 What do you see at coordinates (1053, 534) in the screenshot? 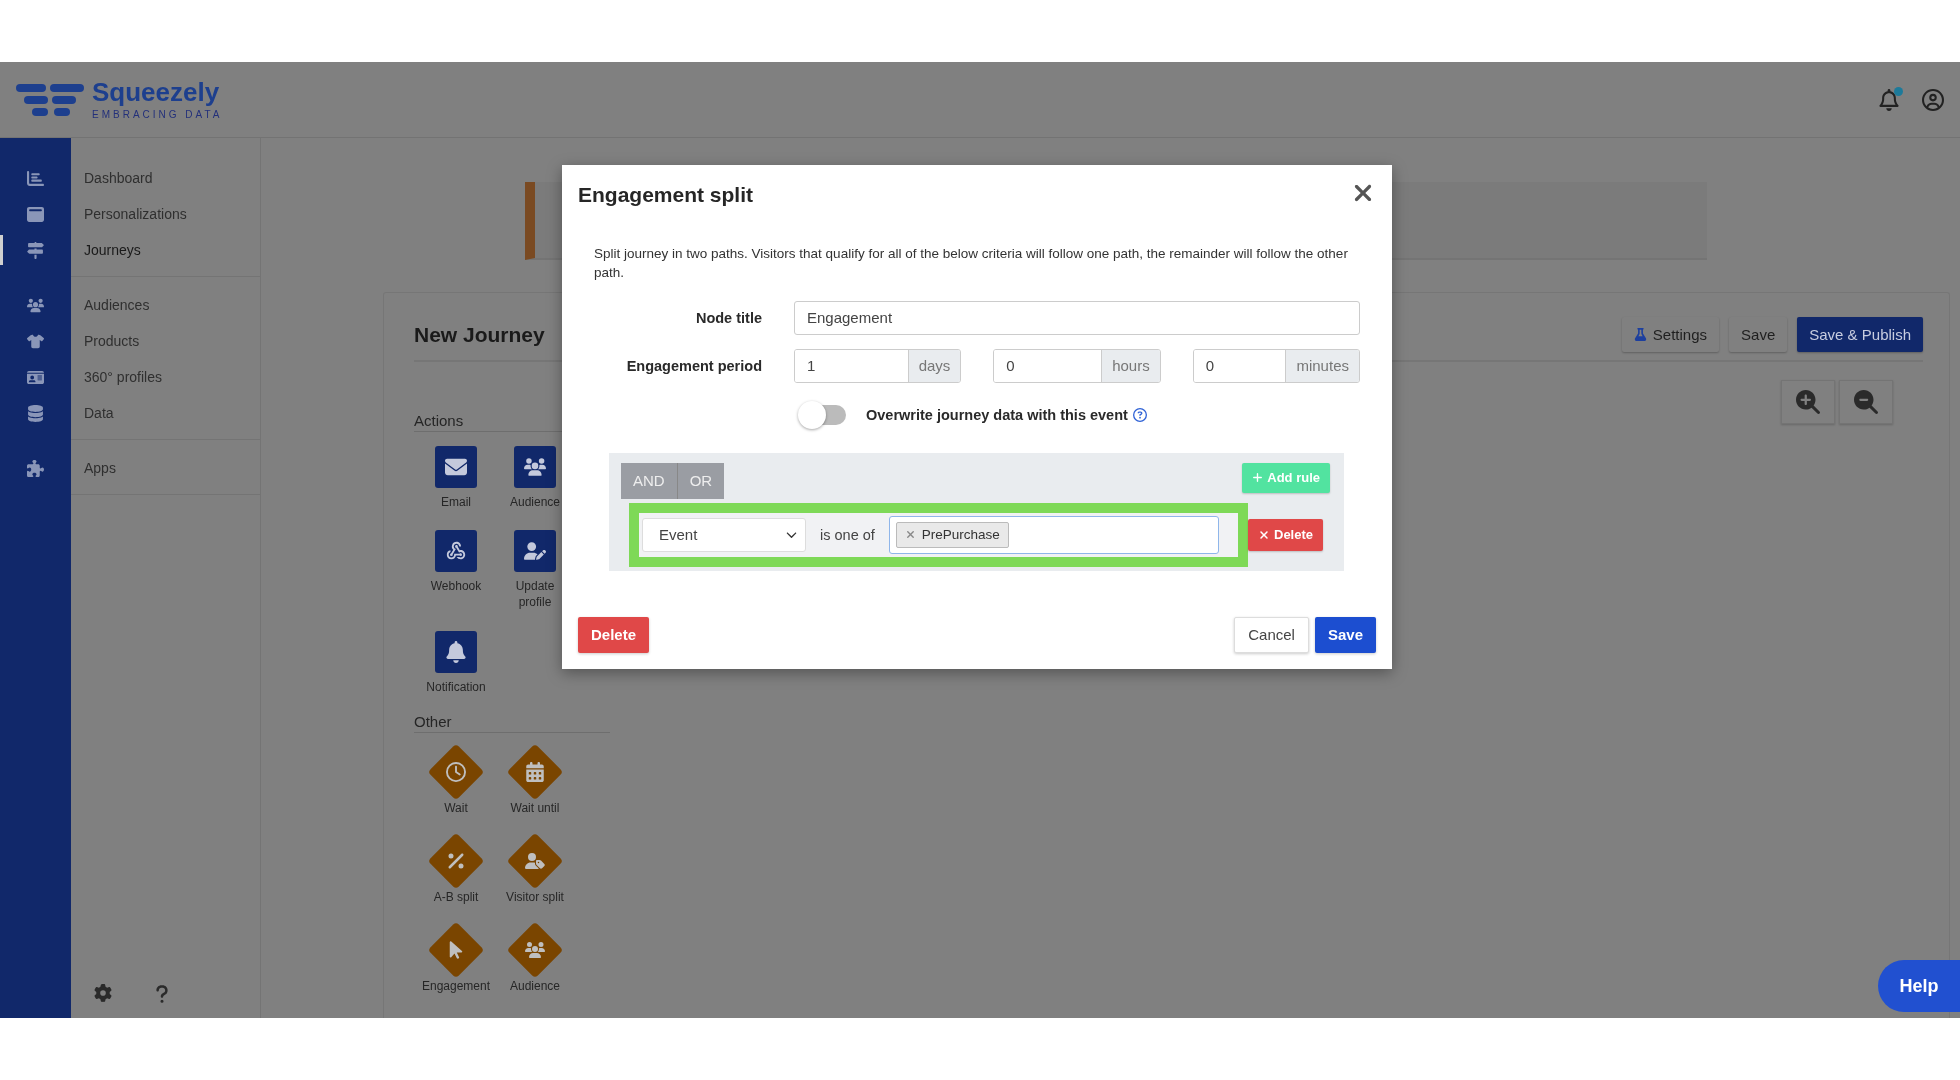
I see `tag-input: PrePurchase` at bounding box center [1053, 534].